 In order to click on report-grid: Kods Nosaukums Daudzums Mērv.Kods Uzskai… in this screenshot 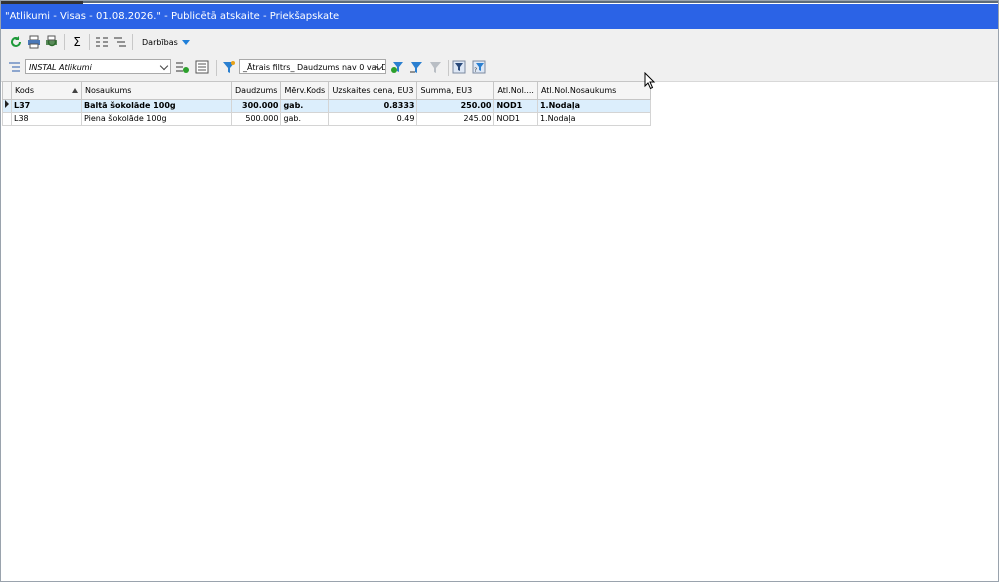, I will do `click(326, 103)`.